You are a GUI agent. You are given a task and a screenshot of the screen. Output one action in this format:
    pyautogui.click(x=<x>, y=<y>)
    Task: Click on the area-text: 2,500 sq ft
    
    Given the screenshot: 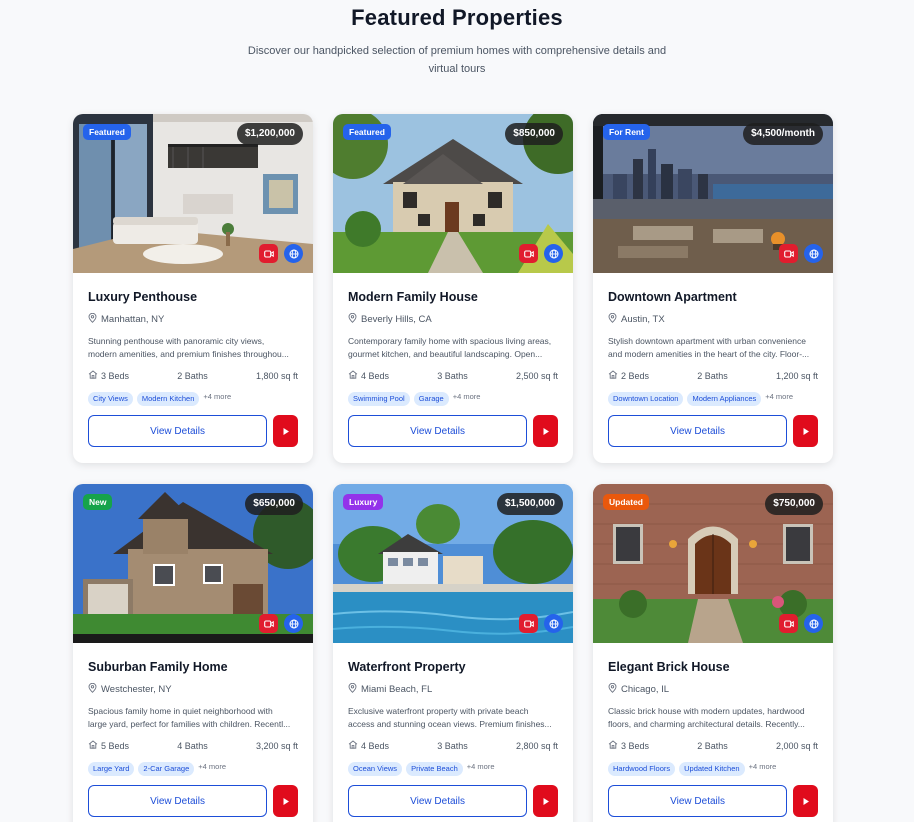 What is the action you would take?
    pyautogui.click(x=536, y=376)
    